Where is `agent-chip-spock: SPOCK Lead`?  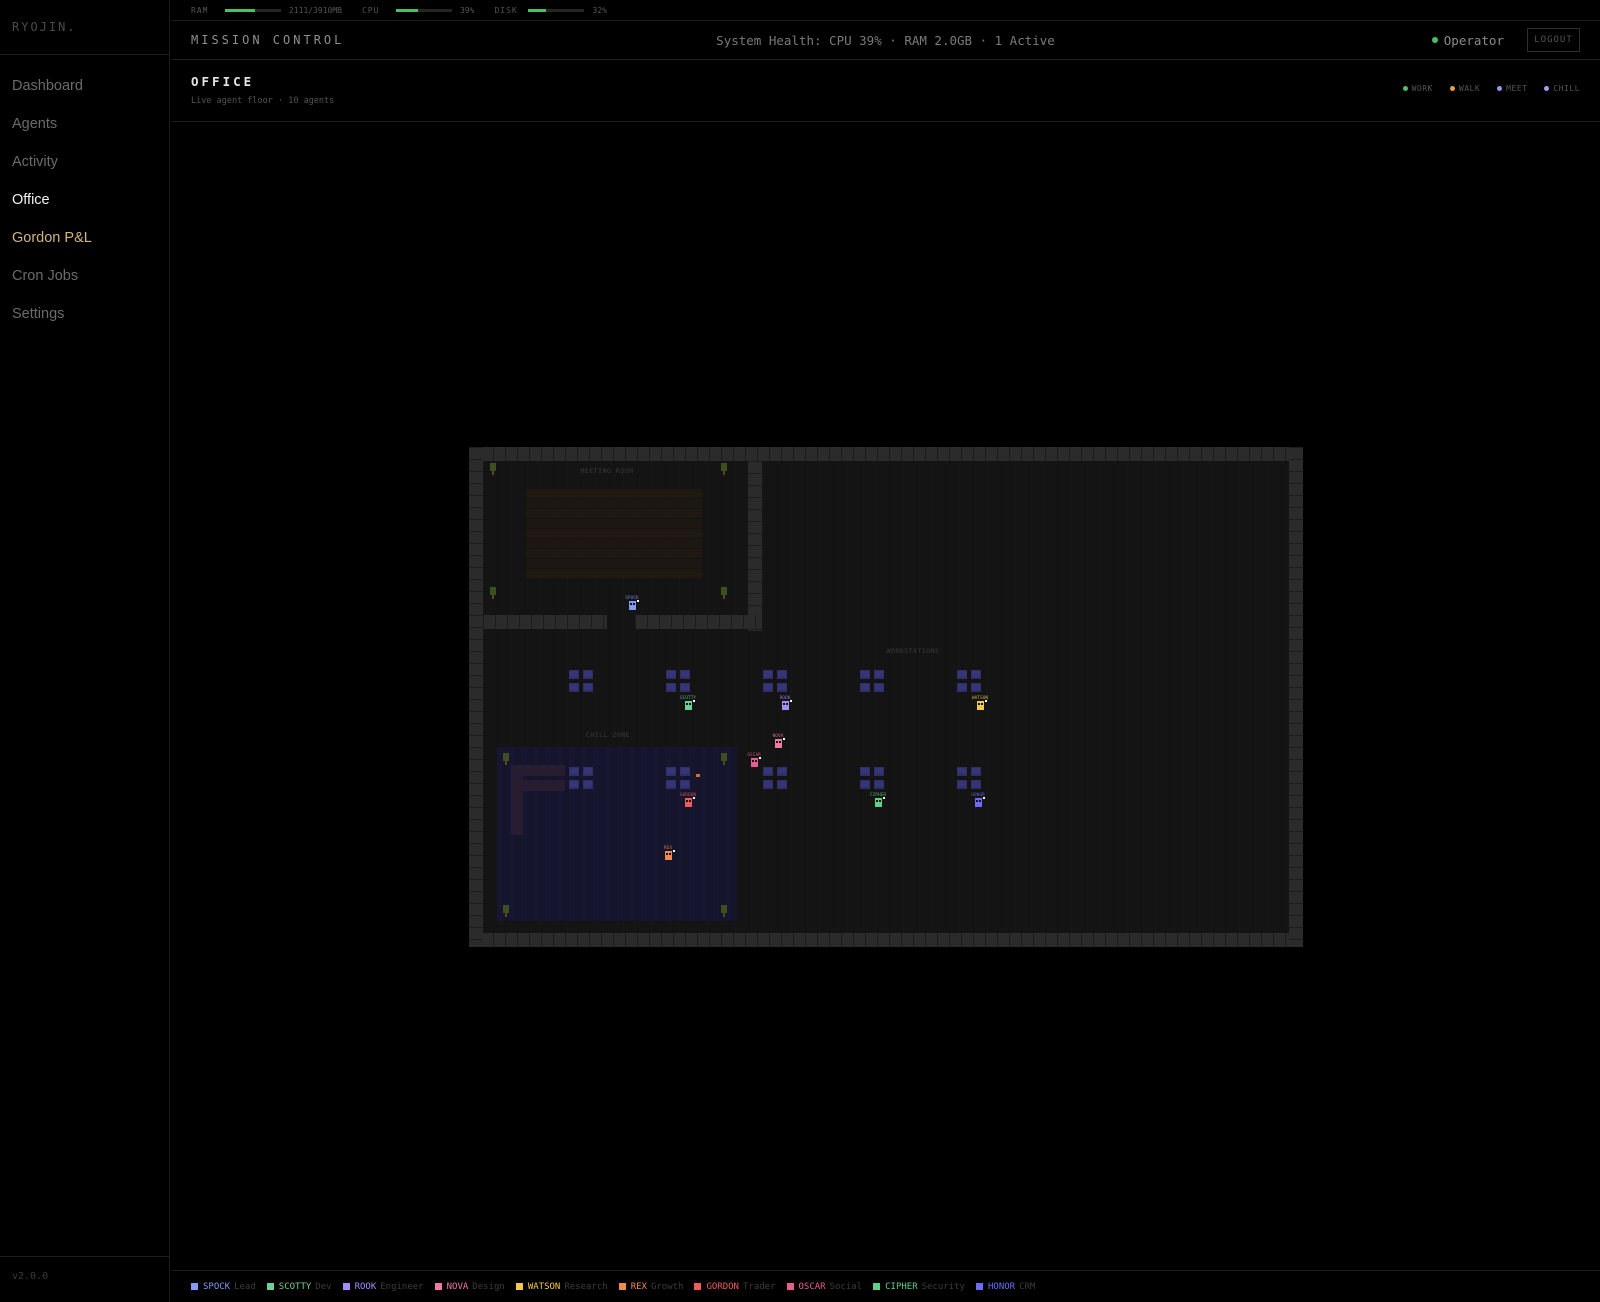
agent-chip-spock: SPOCK Lead is located at coordinates (223, 1287).